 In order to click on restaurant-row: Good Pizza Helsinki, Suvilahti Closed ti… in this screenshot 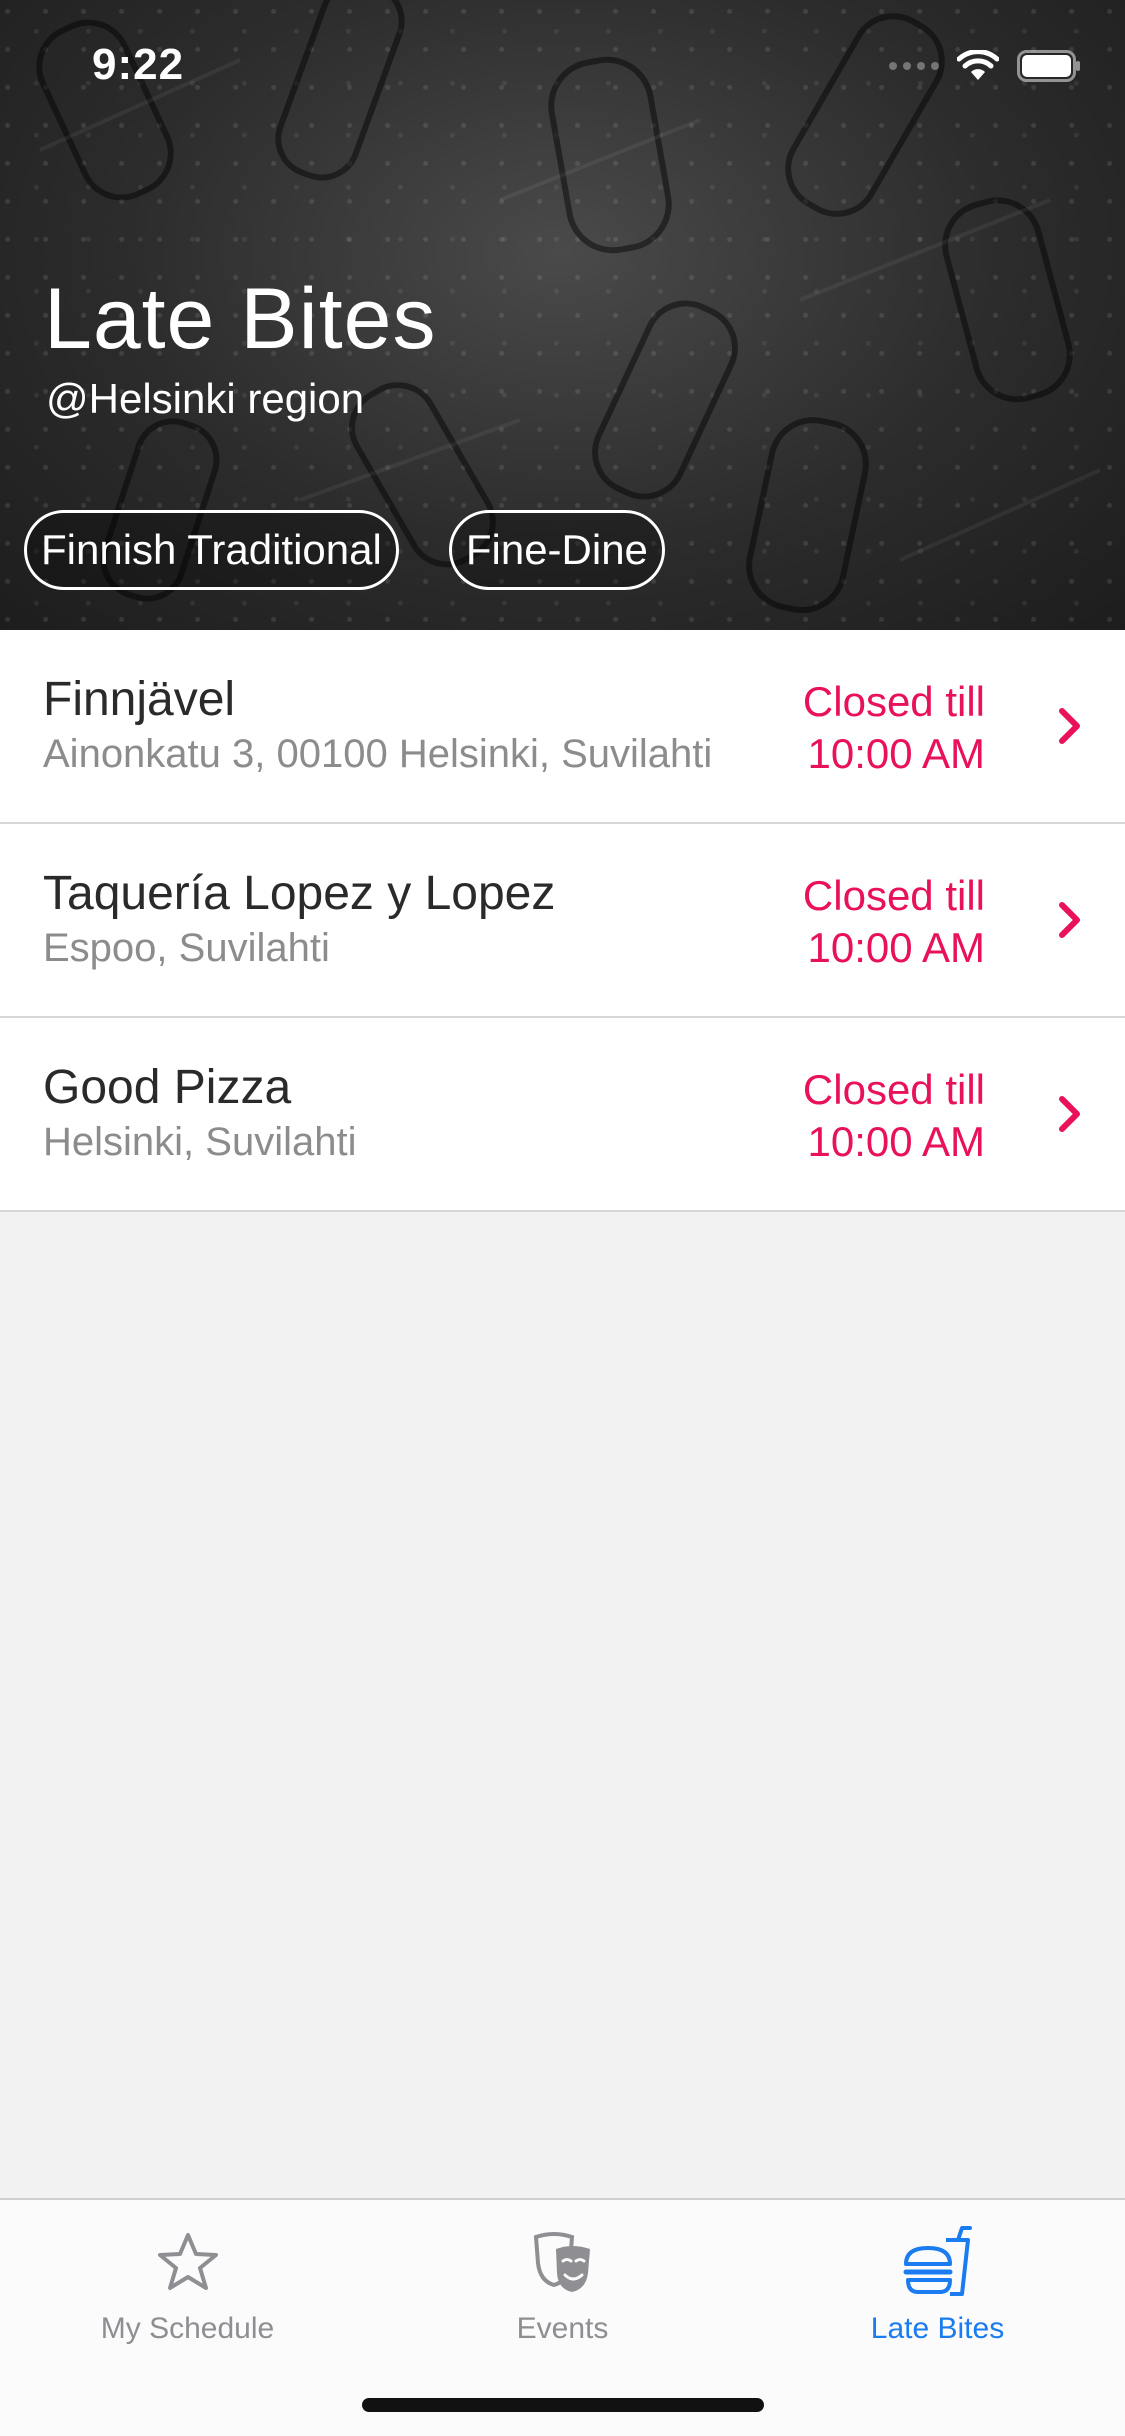, I will do `click(562, 1115)`.